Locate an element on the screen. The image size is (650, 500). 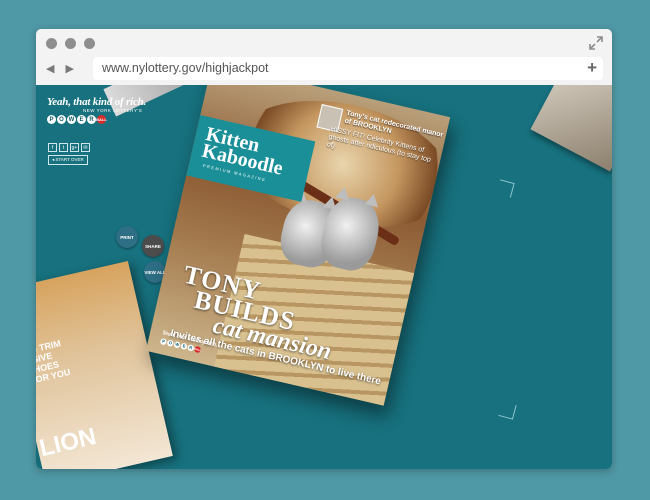
magazine-left: OU TRIM NSIVE SHOES FOR YOU LION is located at coordinates (104, 364).